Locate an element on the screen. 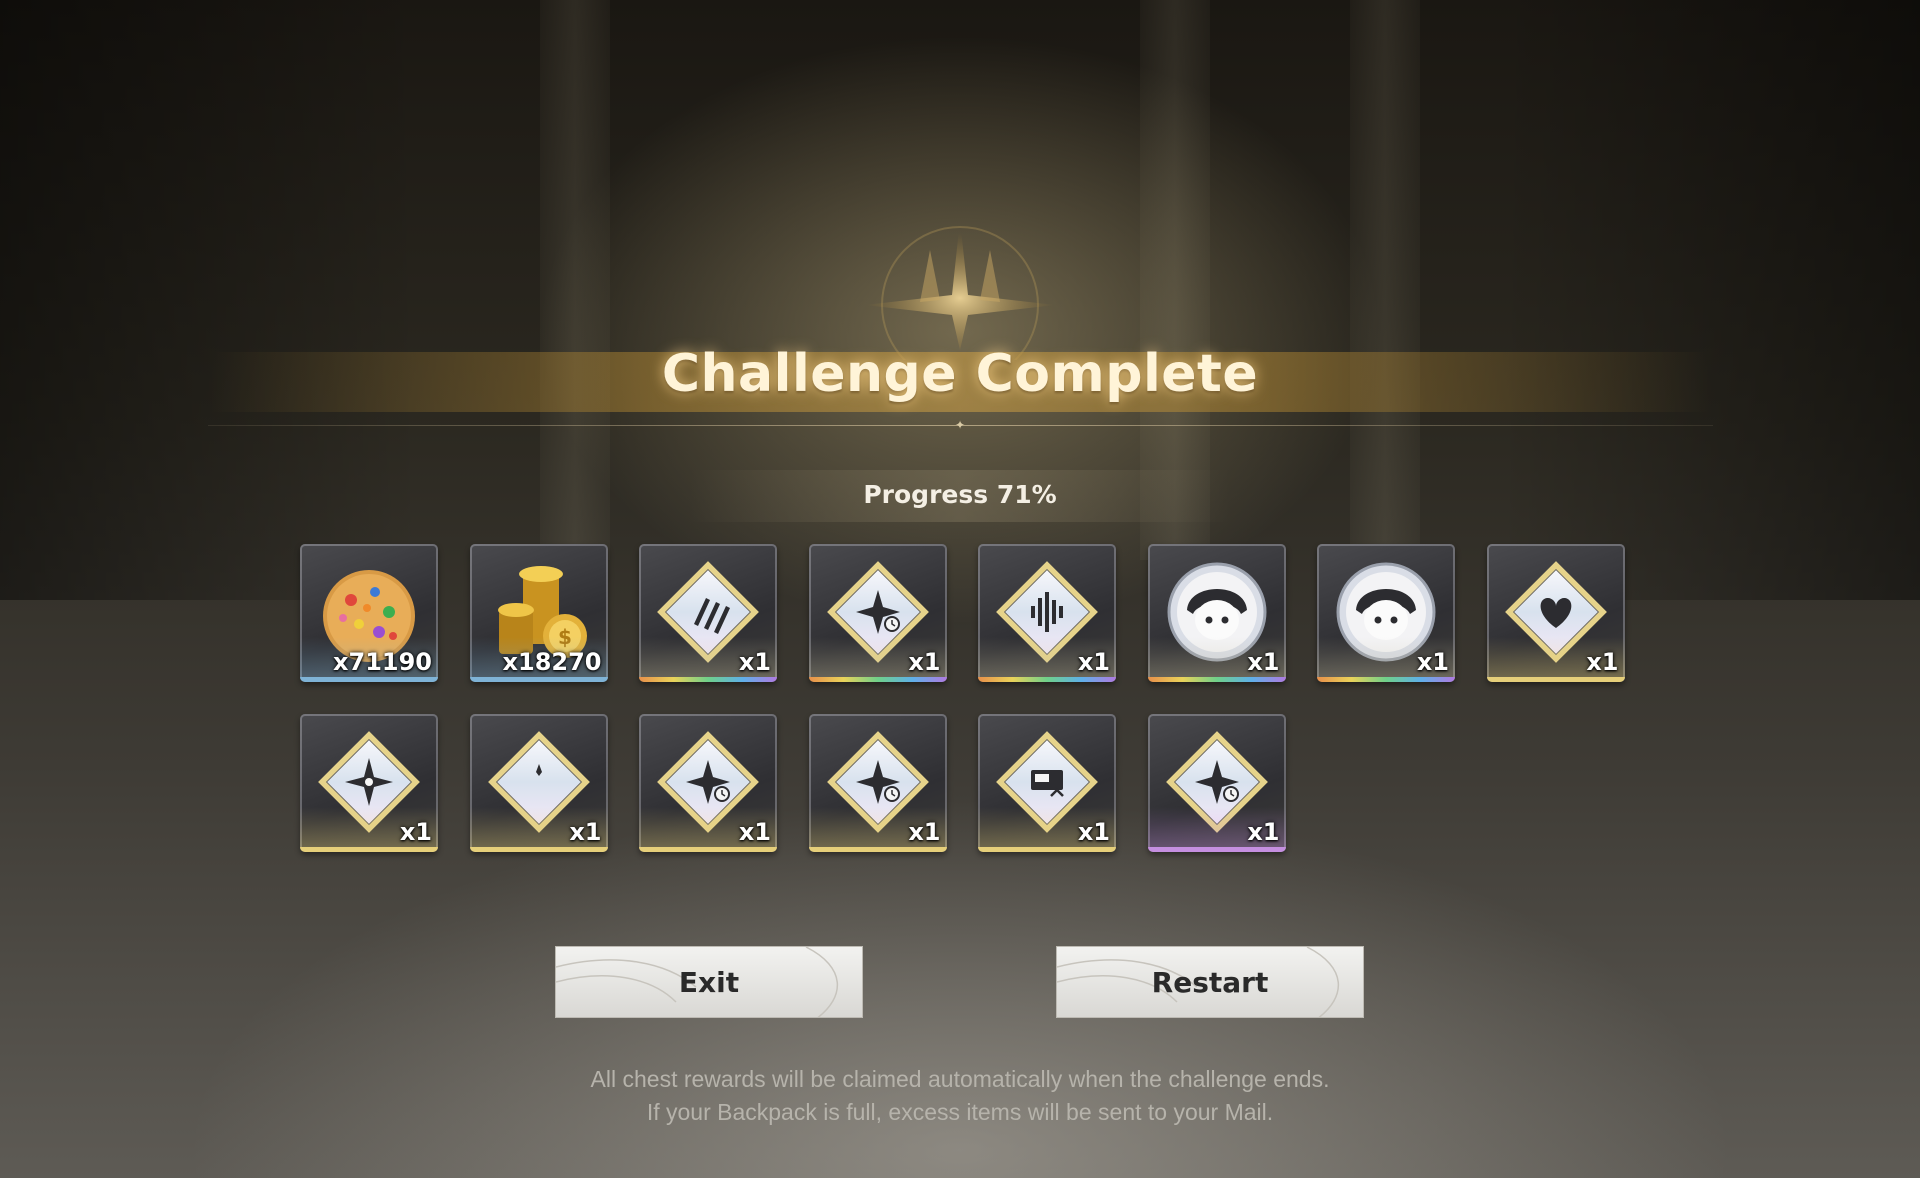  restart-button: Restart is located at coordinates (1210, 982).